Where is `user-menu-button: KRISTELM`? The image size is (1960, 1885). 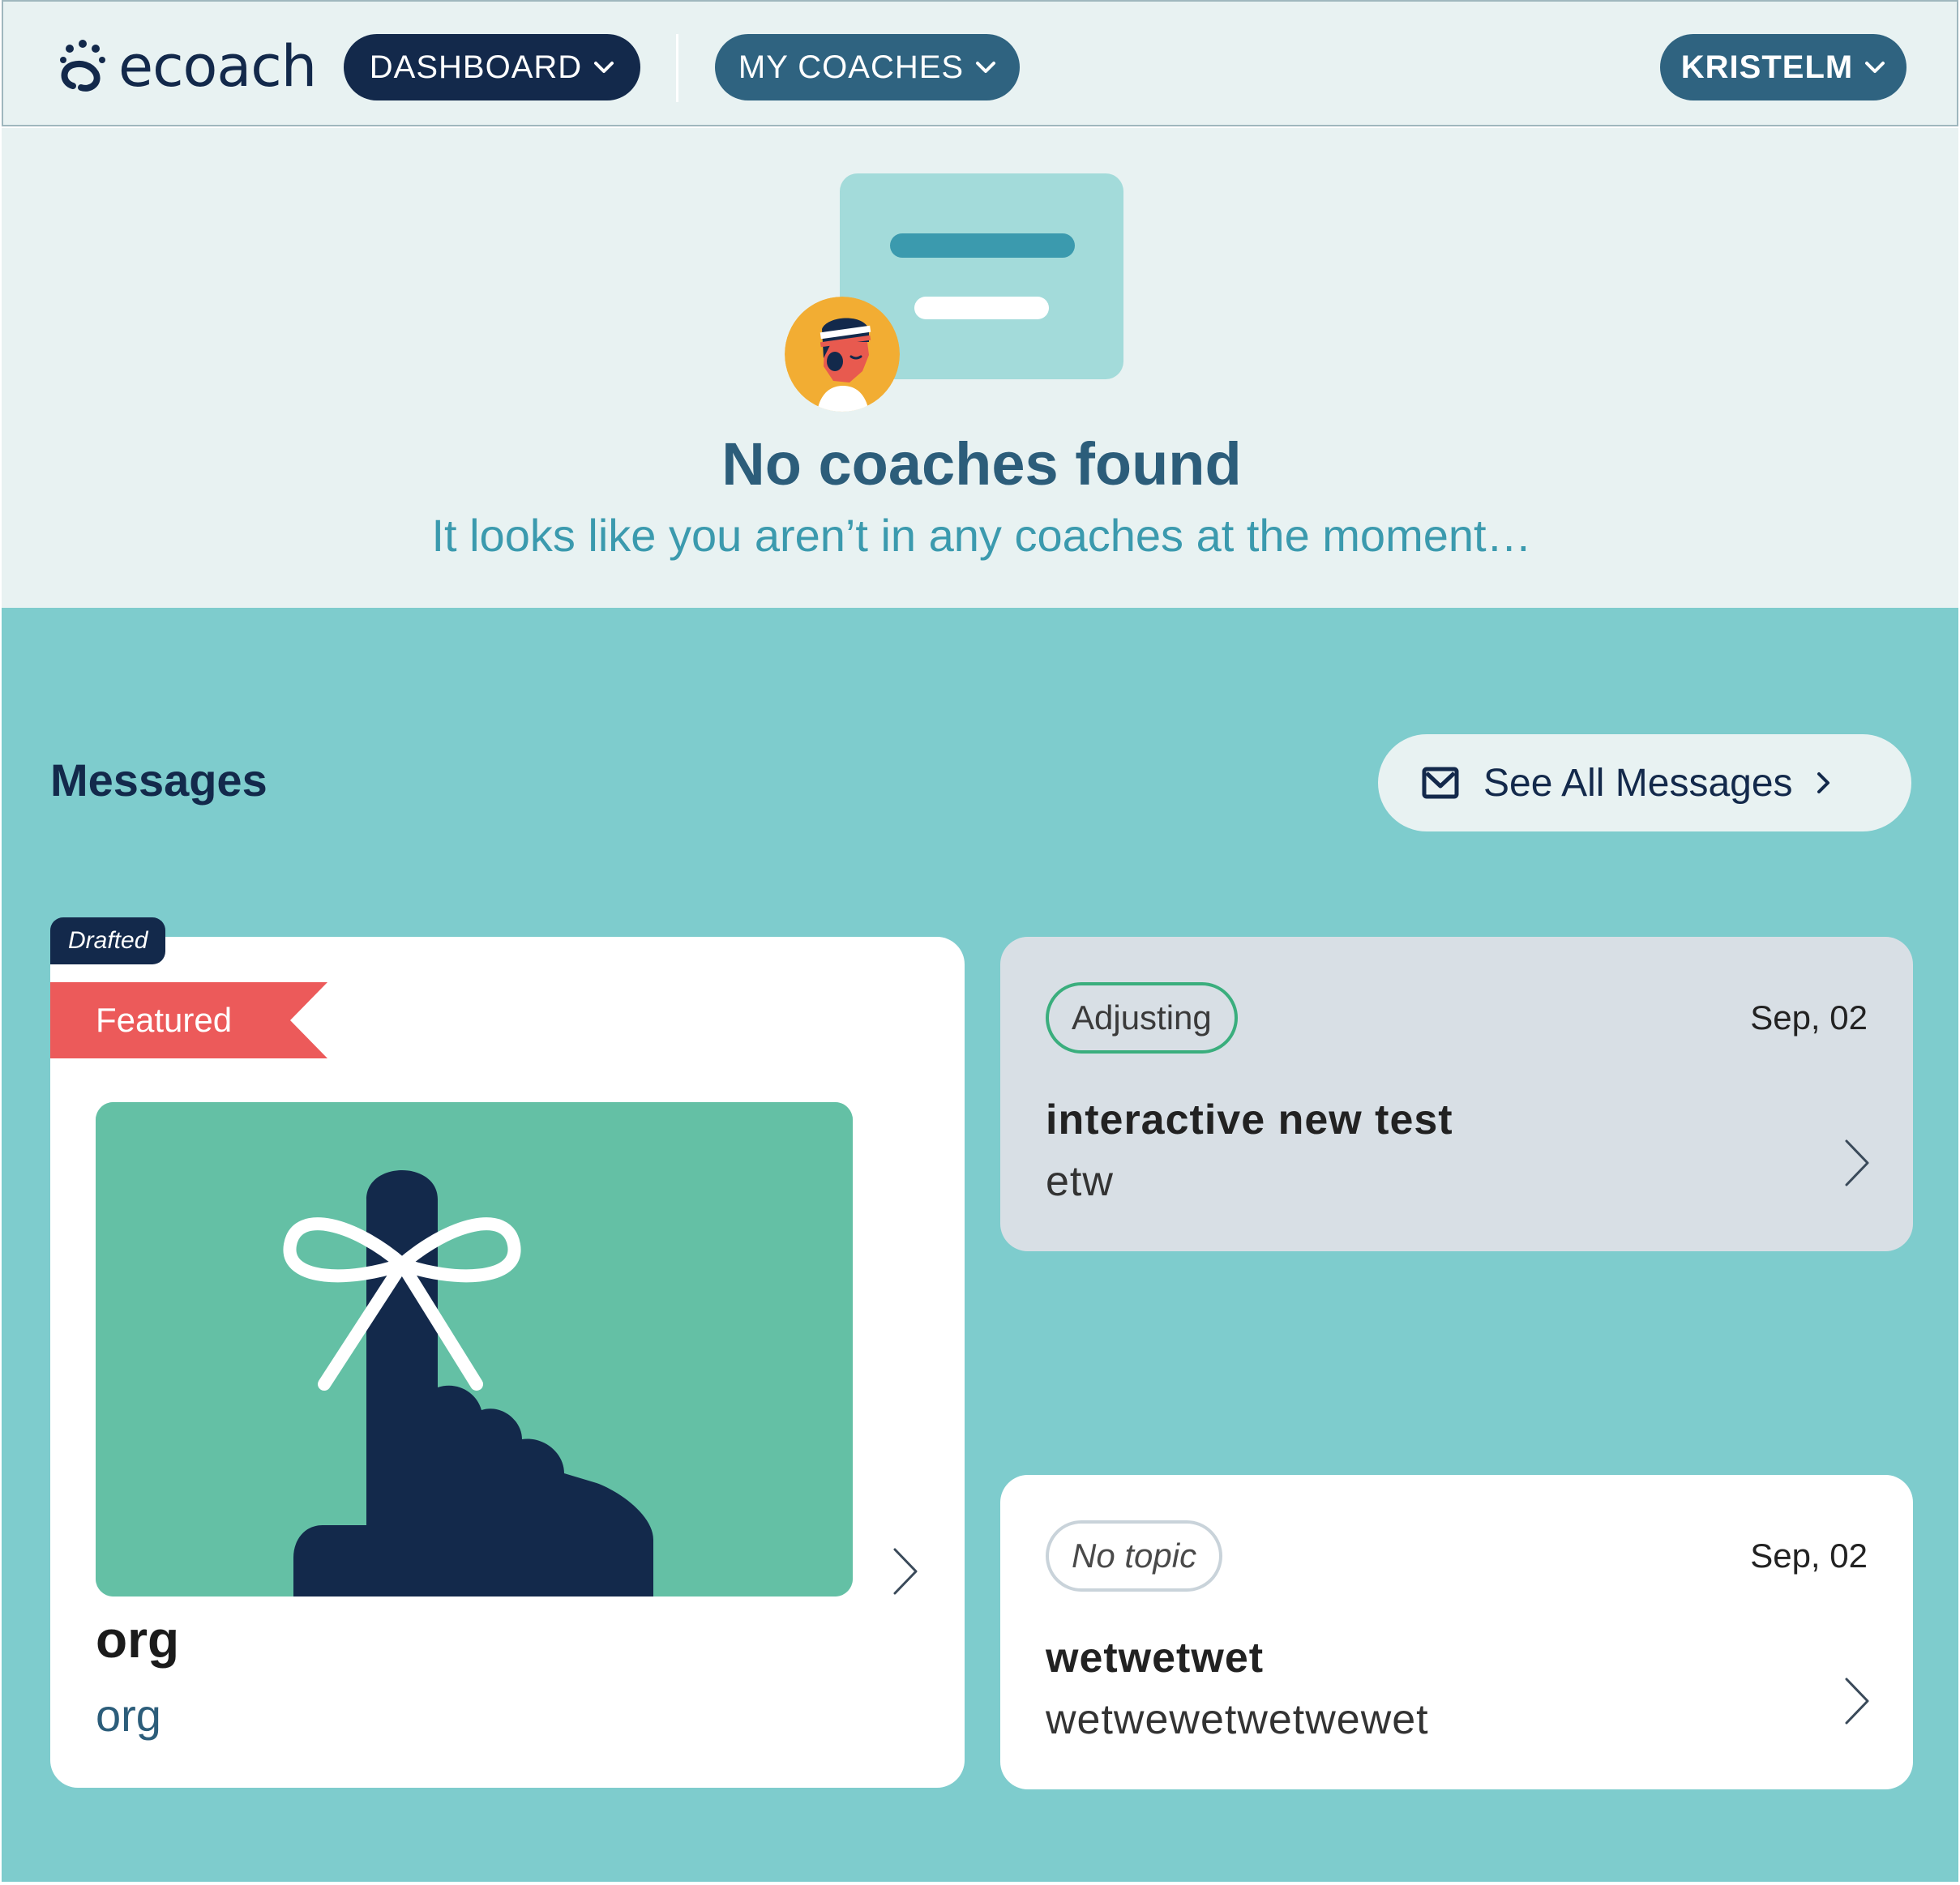 user-menu-button: KRISTELM is located at coordinates (1783, 67).